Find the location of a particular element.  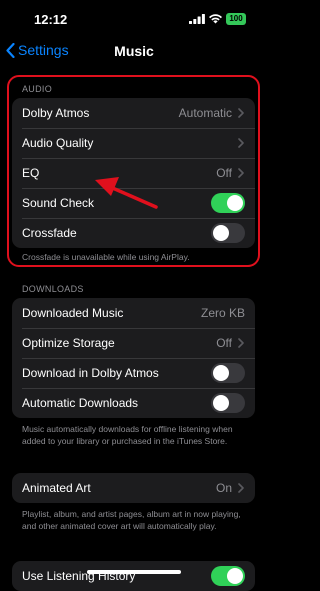

download-dolby-atmos-row: Download in Dolby Atmos is located at coordinates (133, 373).